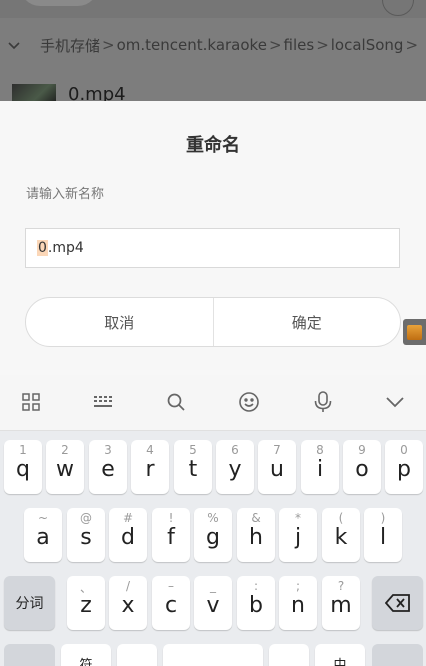 Image resolution: width=426 pixels, height=666 pixels. Describe the element at coordinates (340, 655) in the screenshot. I see `language-key: 中` at that location.